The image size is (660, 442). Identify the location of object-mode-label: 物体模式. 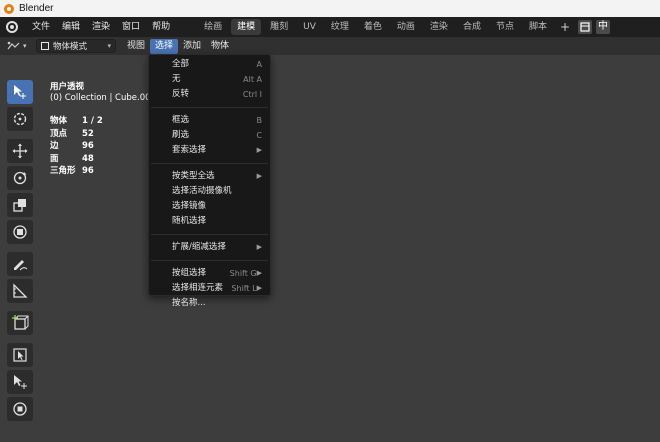
(70, 47).